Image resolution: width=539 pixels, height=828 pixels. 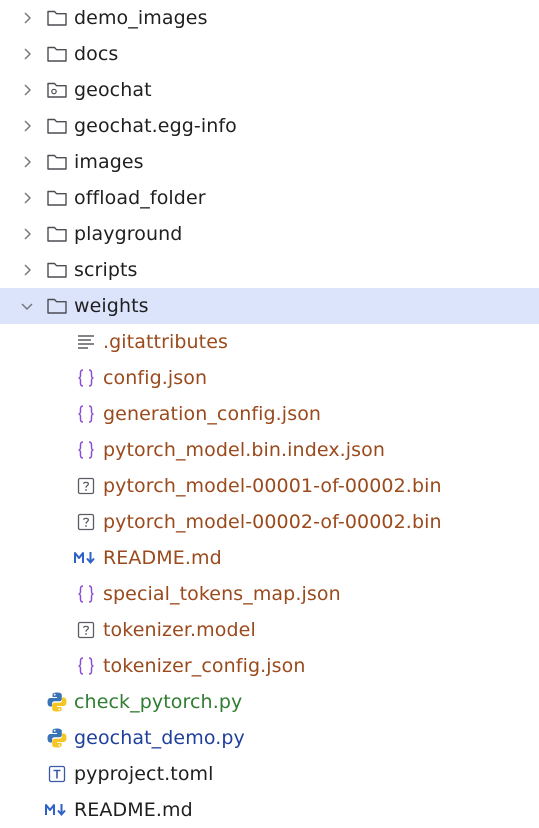 What do you see at coordinates (86, 342) in the screenshot?
I see `text-file-icon` at bounding box center [86, 342].